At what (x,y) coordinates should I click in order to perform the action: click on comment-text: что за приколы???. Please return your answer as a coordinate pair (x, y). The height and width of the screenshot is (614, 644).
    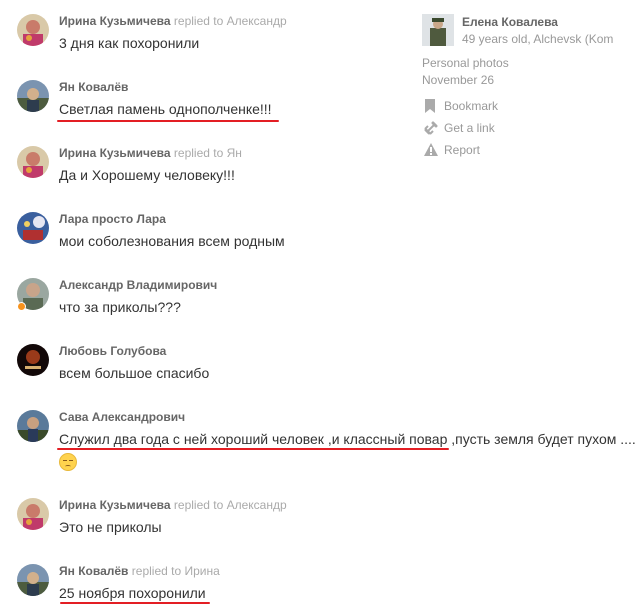
    Looking at the image, I should click on (120, 307).